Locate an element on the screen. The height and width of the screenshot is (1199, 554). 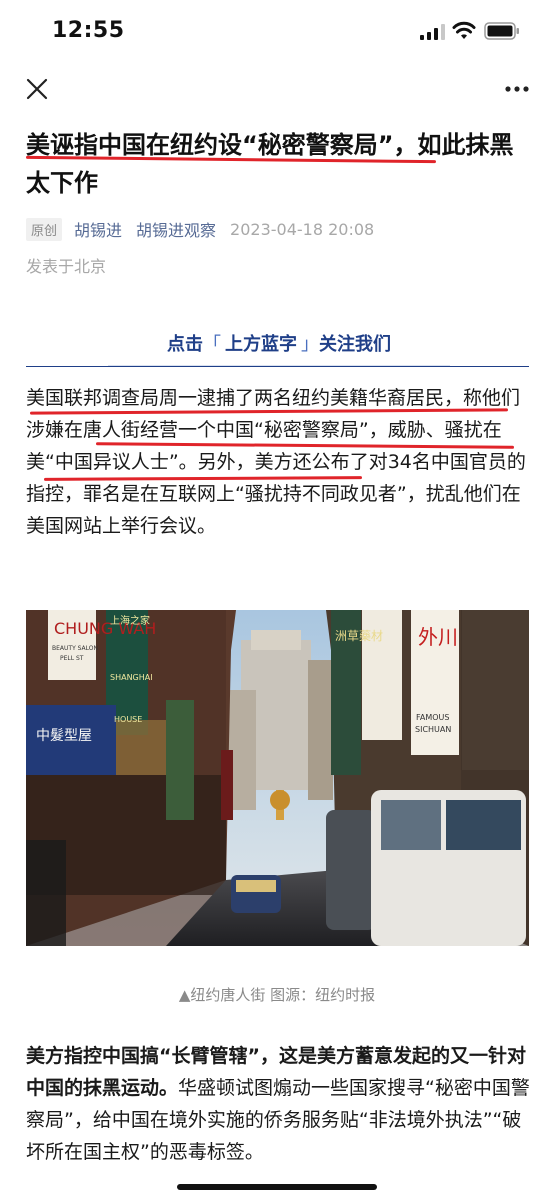
original-badge: 原创 is located at coordinates (44, 229).